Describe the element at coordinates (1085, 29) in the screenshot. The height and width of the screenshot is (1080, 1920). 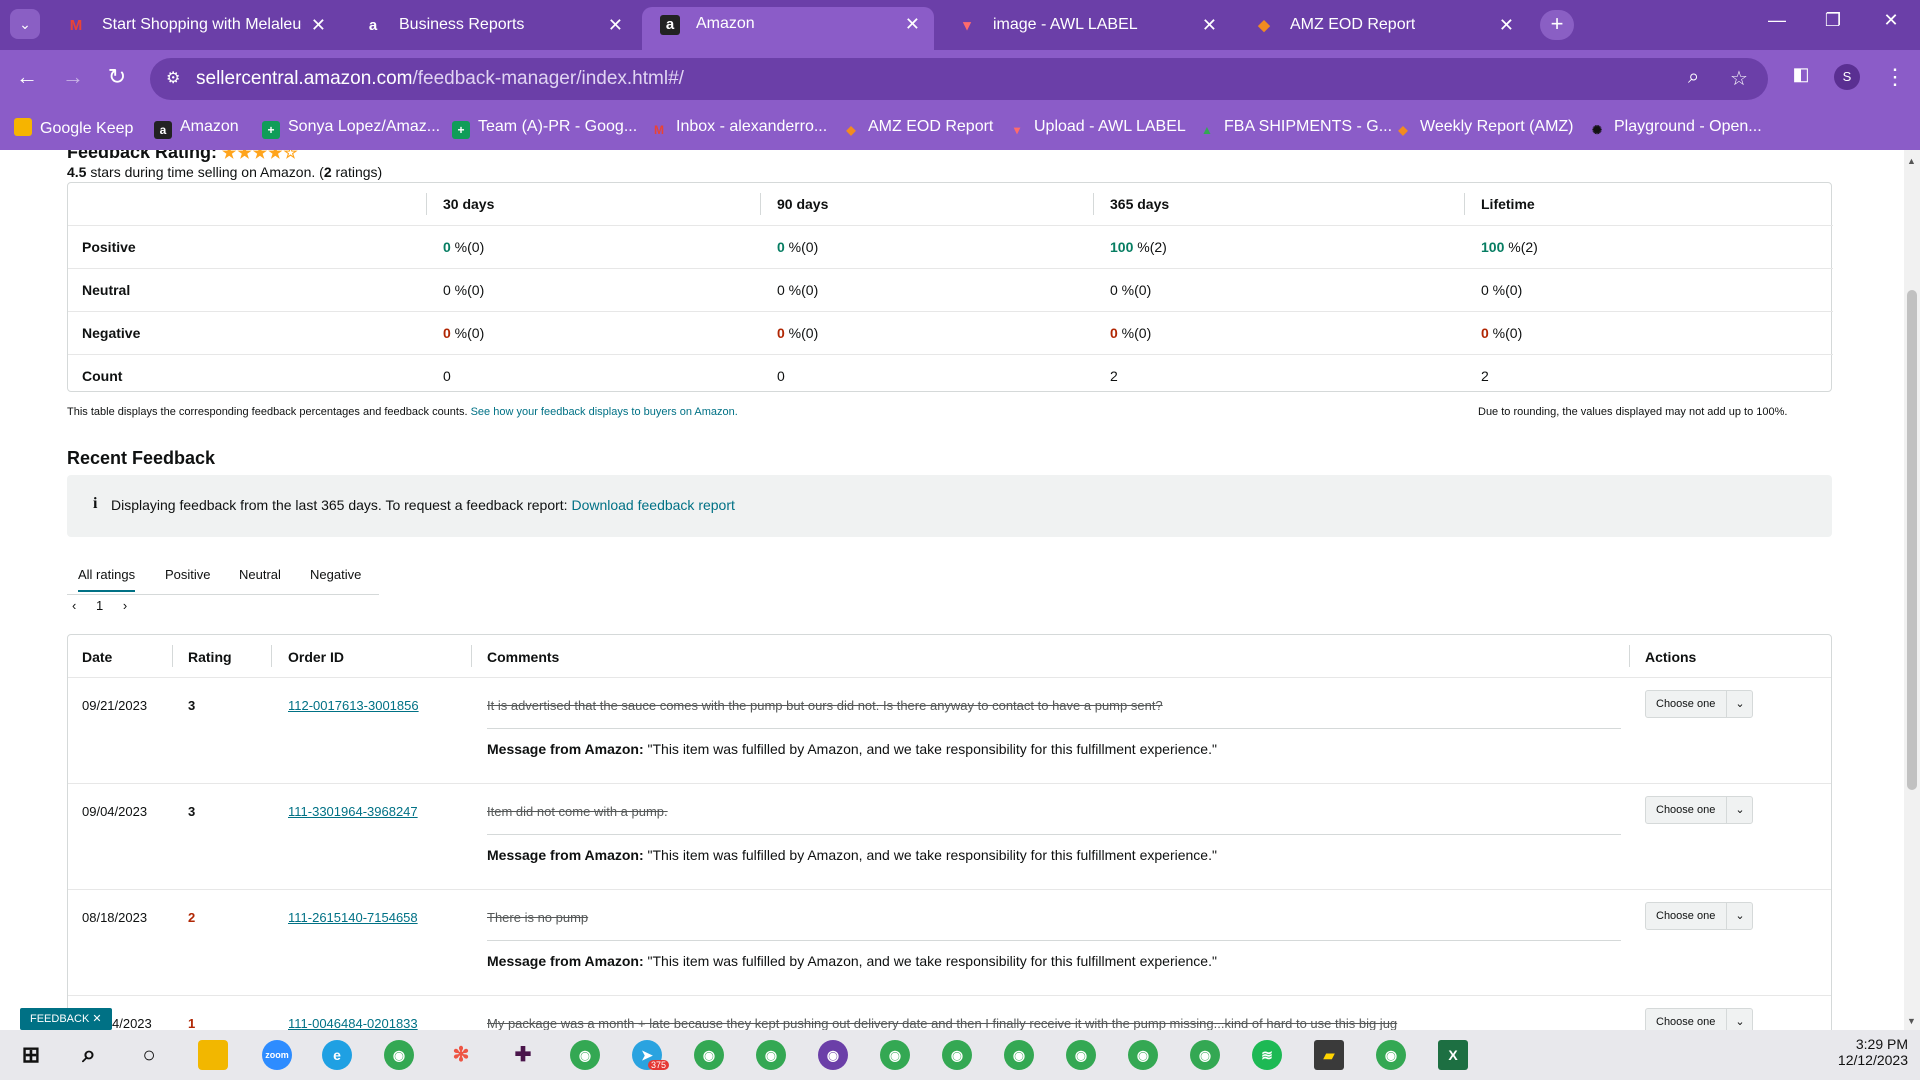
I see `browser-tab-awl-label: ▾ image - AWL LABEL ✕` at that location.